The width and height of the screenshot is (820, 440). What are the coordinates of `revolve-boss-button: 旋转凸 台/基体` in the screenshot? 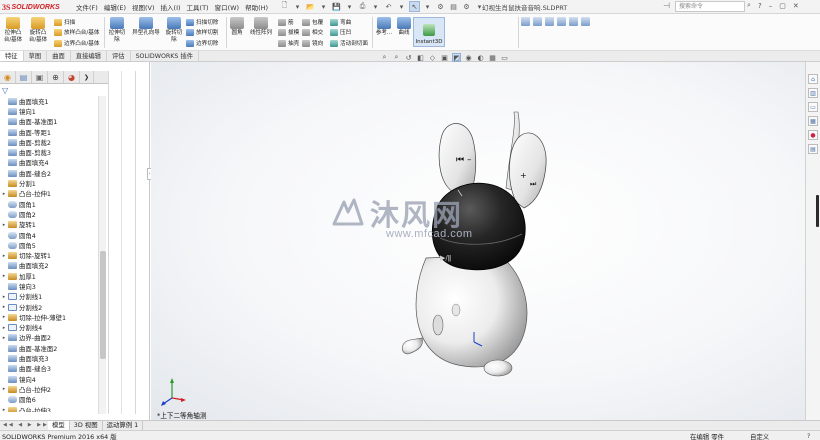 It's located at (38, 30).